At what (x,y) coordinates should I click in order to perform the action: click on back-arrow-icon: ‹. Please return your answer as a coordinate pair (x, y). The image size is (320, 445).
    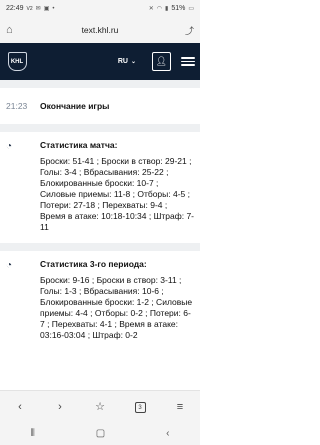
    Looking at the image, I should click on (20, 407).